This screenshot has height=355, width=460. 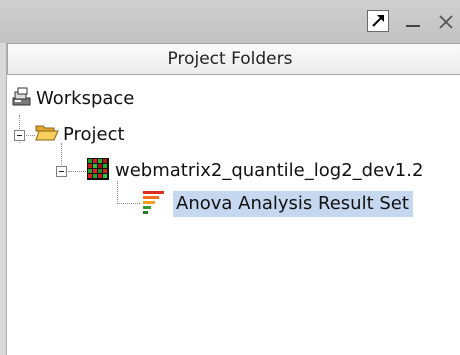 What do you see at coordinates (47, 135) in the screenshot?
I see `folder-open-icon` at bounding box center [47, 135].